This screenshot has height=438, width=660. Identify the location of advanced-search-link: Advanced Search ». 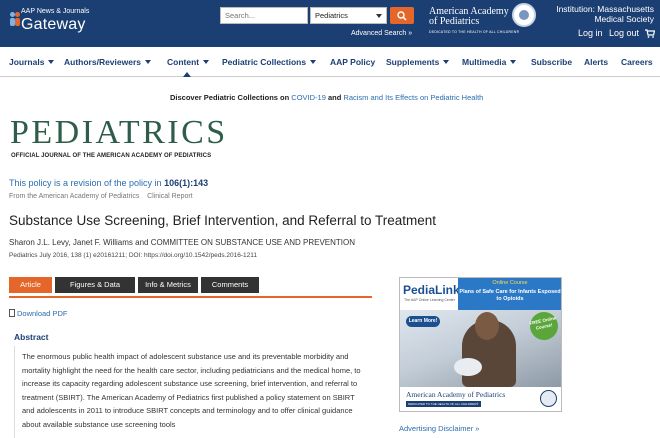
(381, 33).